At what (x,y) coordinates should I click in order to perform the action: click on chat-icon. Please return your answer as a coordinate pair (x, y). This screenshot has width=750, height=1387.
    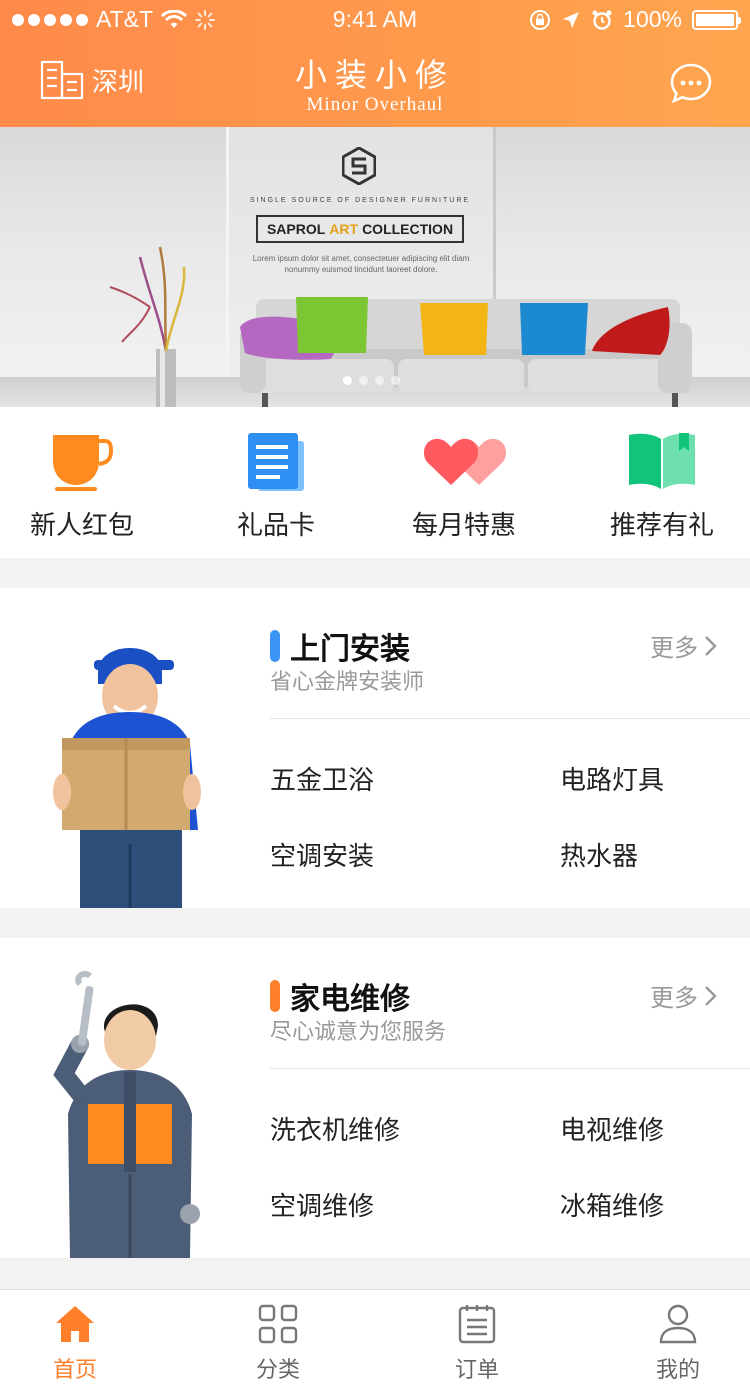
    Looking at the image, I should click on (691, 83).